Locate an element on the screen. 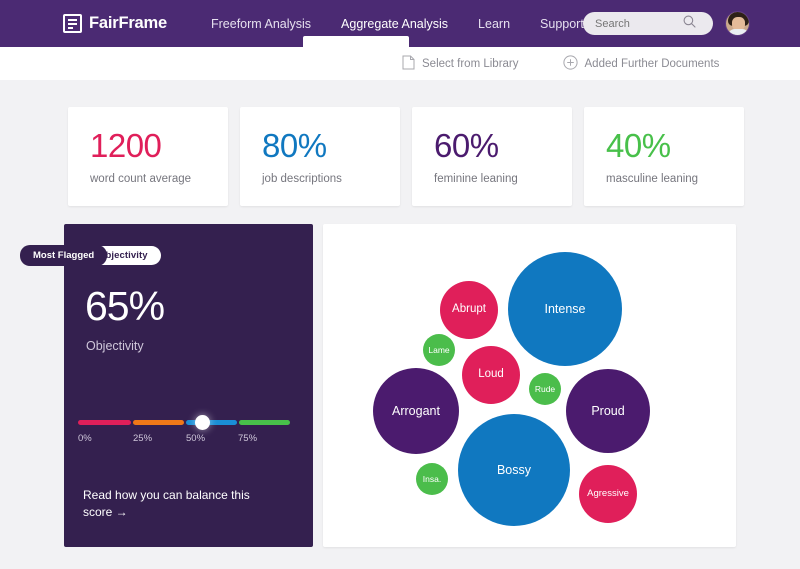  objectivity-slider: 0% 25% 50% 75% is located at coordinates (184, 431).